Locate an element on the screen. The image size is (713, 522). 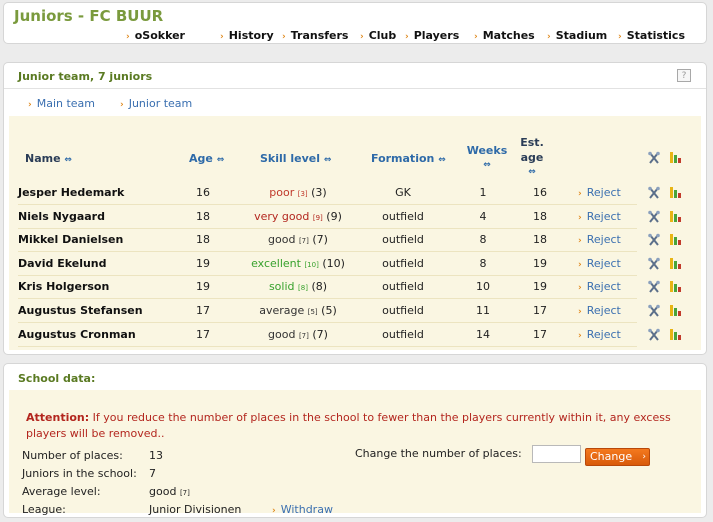
withdraw-link: › Withdraw is located at coordinates (302, 509).